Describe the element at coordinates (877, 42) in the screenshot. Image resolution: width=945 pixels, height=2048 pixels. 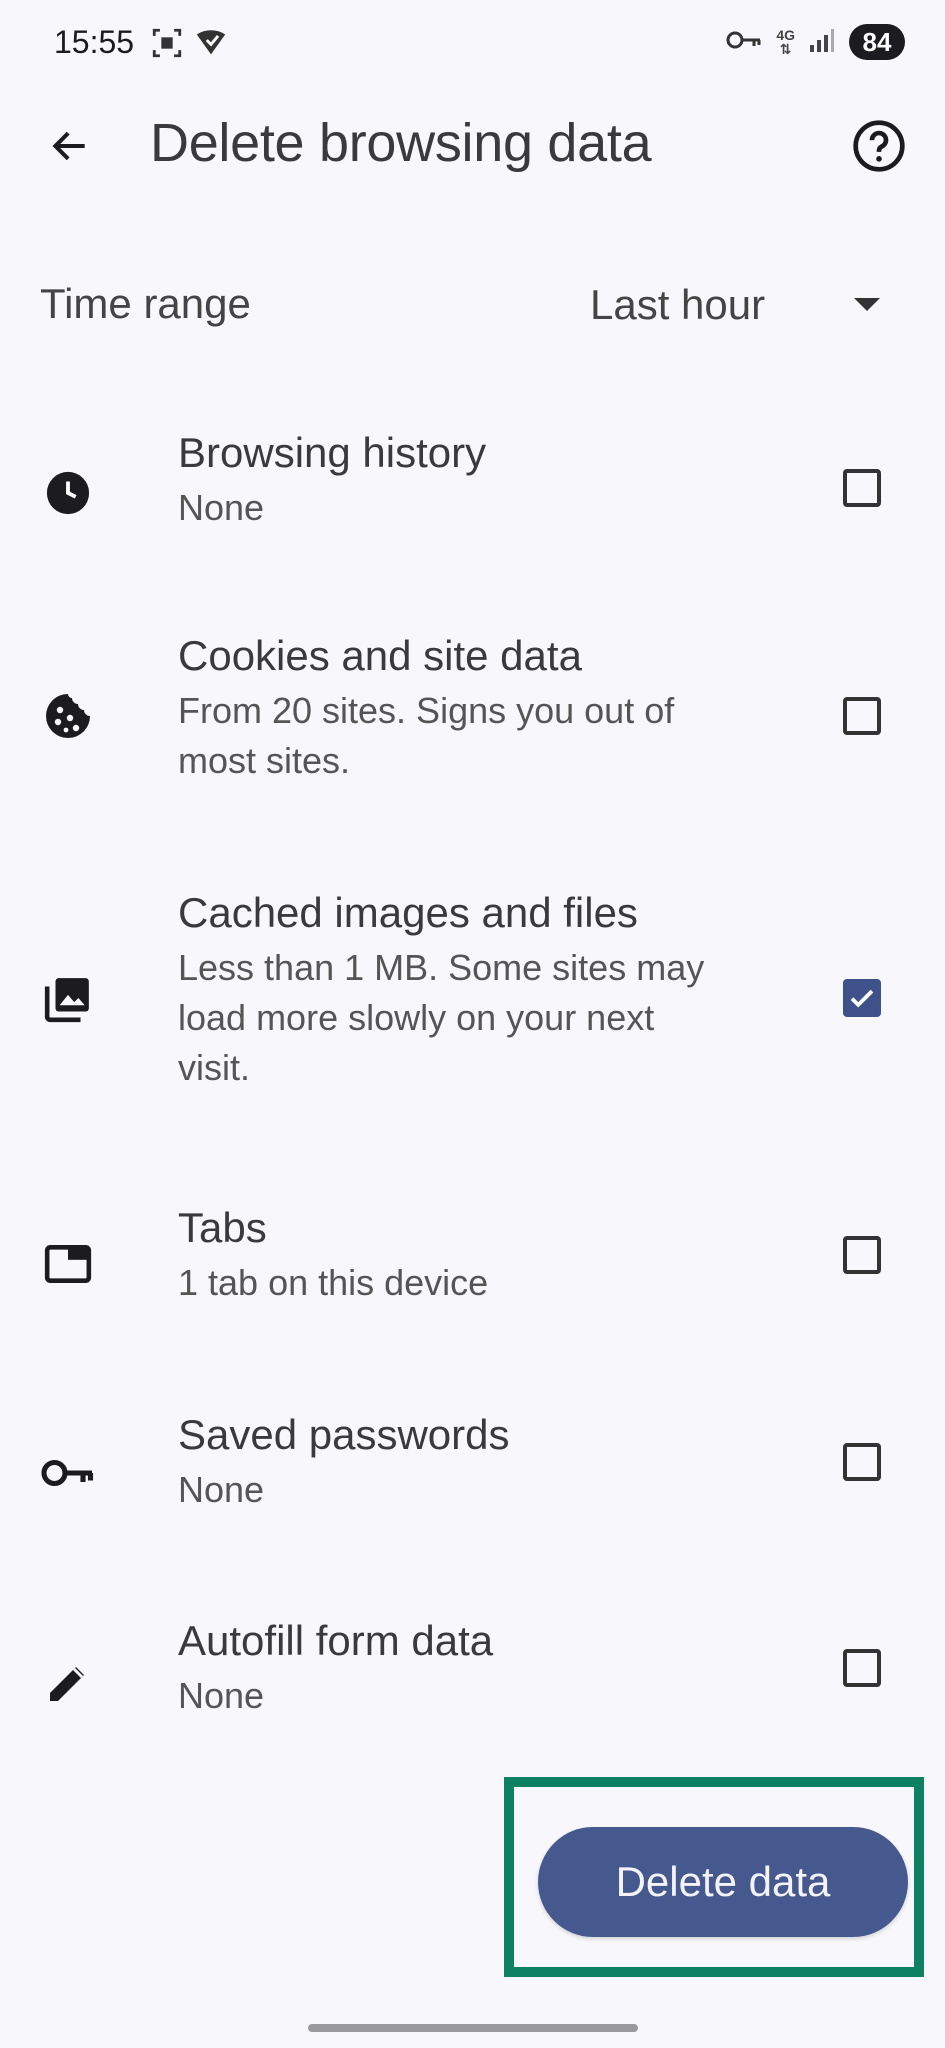
I see `battery-indicator: 84` at that location.